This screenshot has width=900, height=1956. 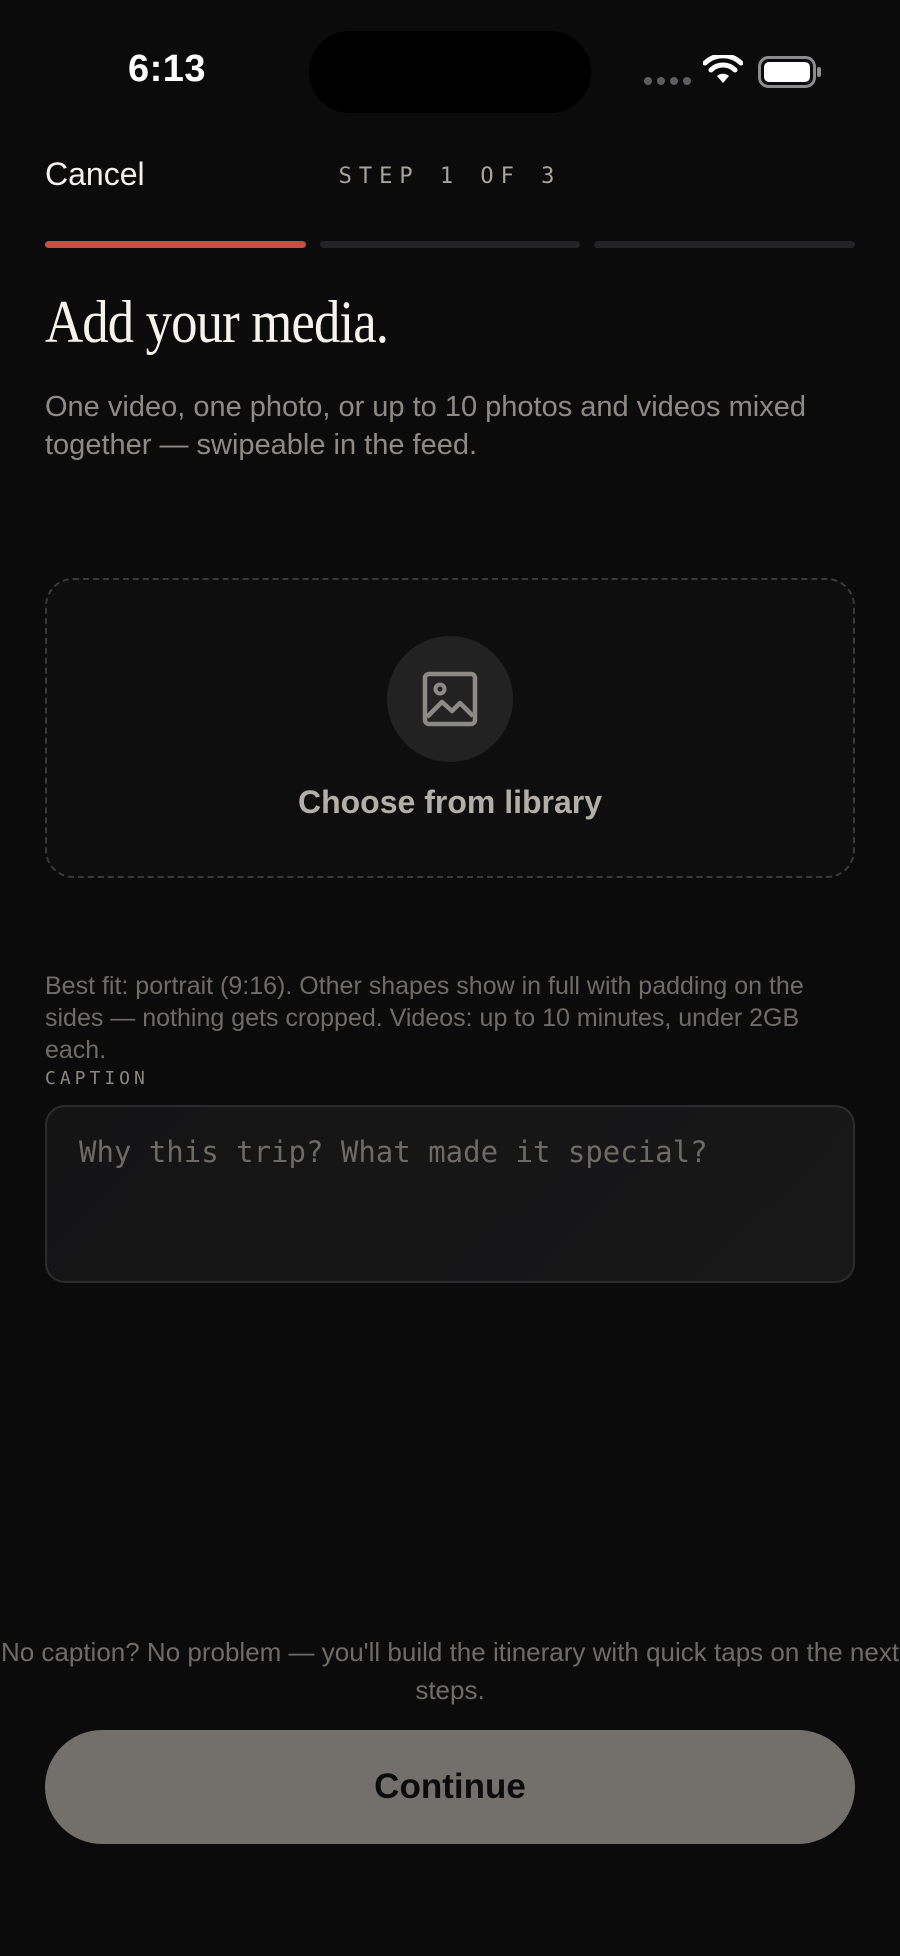 What do you see at coordinates (450, 1787) in the screenshot?
I see `continue-button: Continue` at bounding box center [450, 1787].